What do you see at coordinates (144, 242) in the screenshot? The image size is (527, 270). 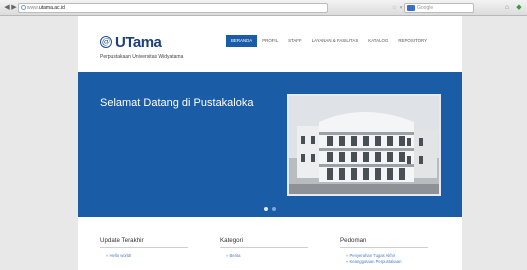 I see `widget-title: Update Terakhir` at bounding box center [144, 242].